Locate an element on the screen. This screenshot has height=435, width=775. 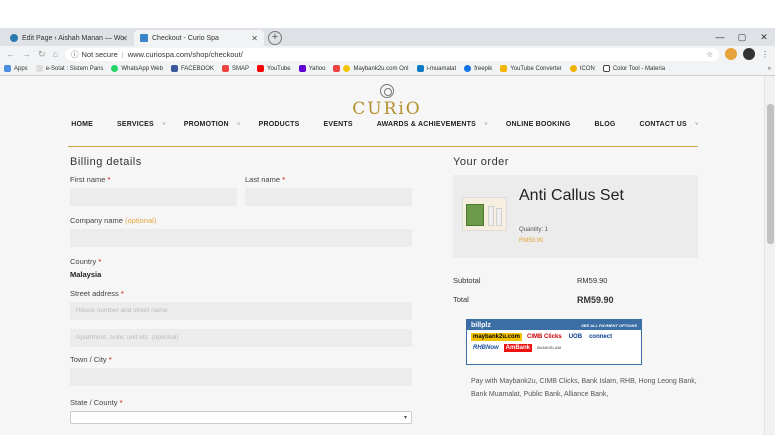
order-item: Anti Callus Set Quantity: 1 RM59.90 is located at coordinates (575, 216).